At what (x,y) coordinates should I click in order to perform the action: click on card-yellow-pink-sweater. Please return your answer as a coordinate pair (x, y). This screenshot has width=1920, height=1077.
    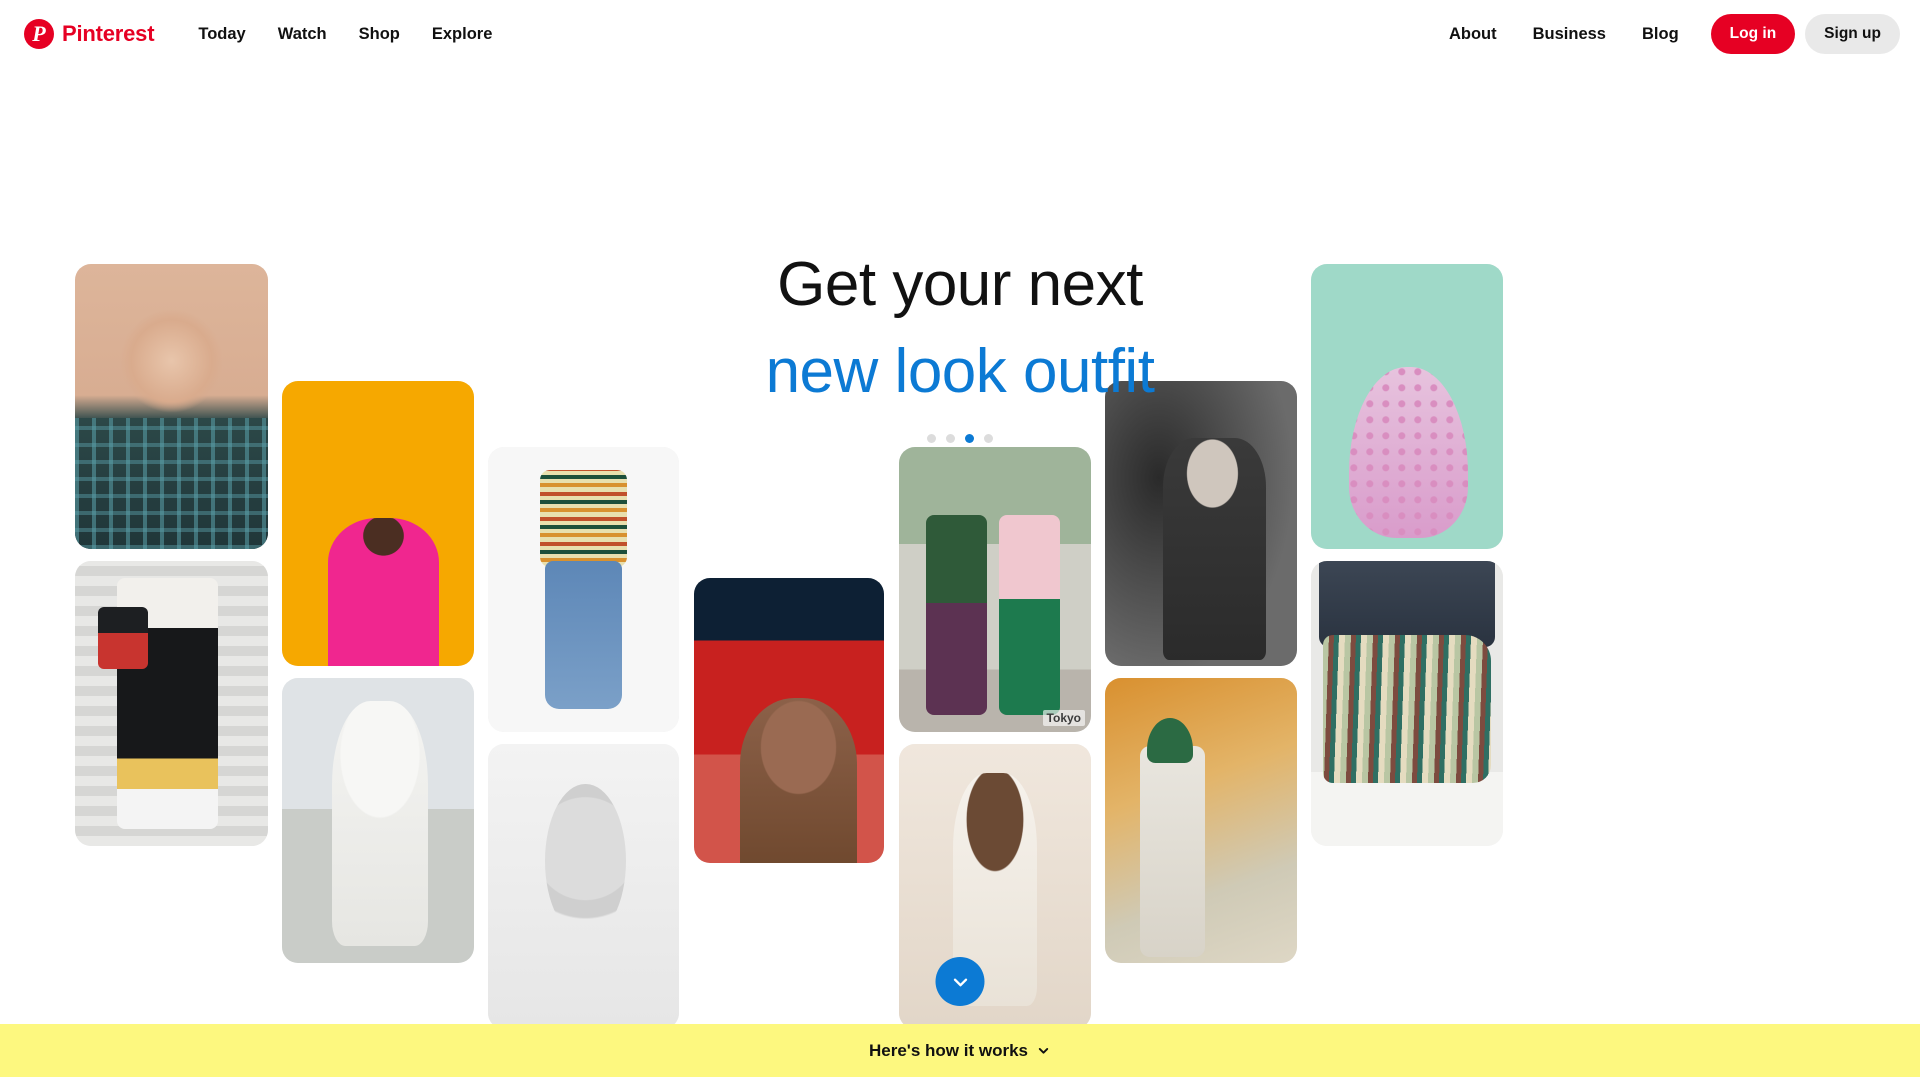
    Looking at the image, I should click on (378, 523).